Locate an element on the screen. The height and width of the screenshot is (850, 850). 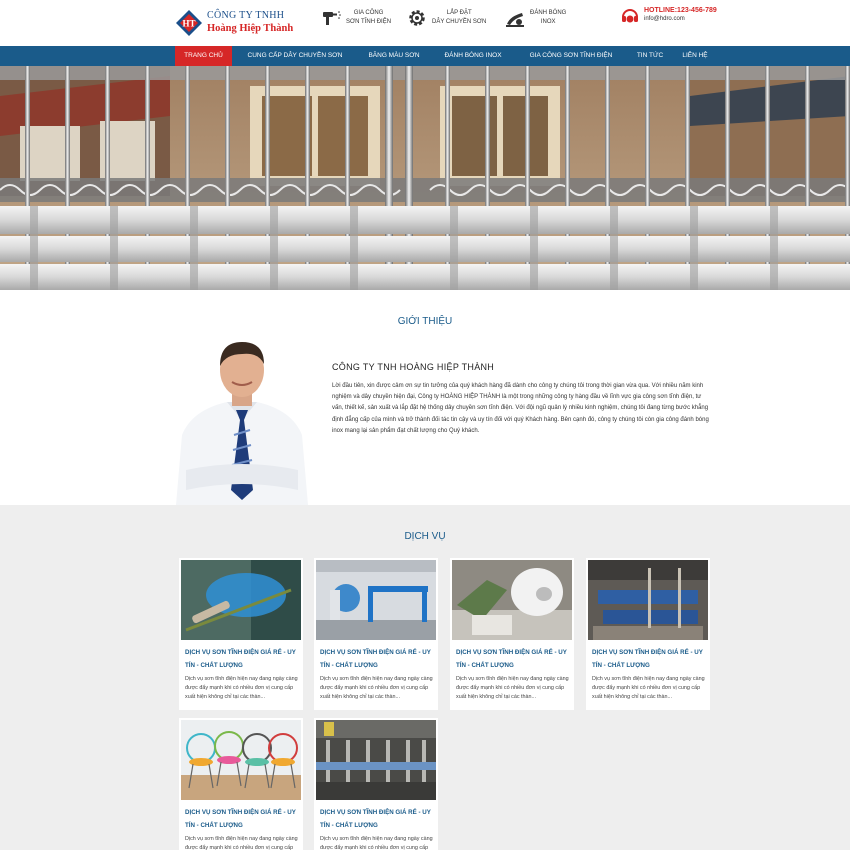
header-feature-polishing: ĐÁNH BÓNG INOX is located at coordinates (535, 18).